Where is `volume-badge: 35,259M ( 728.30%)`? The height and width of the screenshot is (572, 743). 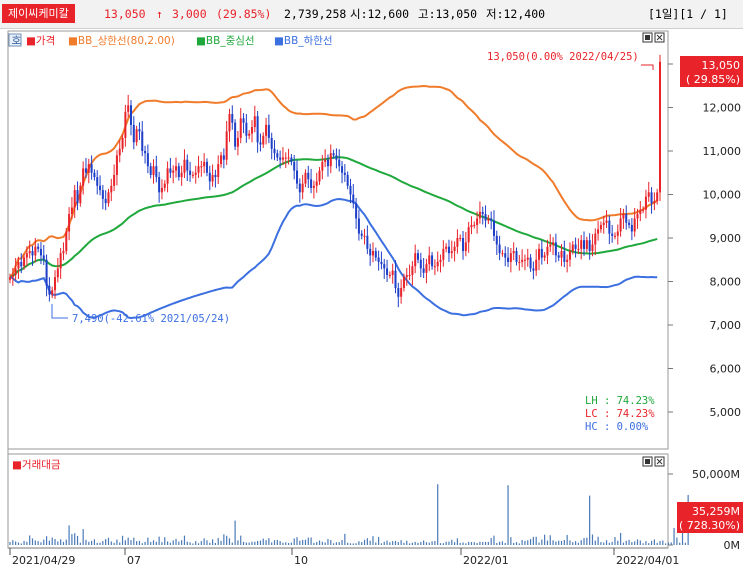 volume-badge: 35,259M ( 728.30%) is located at coordinates (710, 517).